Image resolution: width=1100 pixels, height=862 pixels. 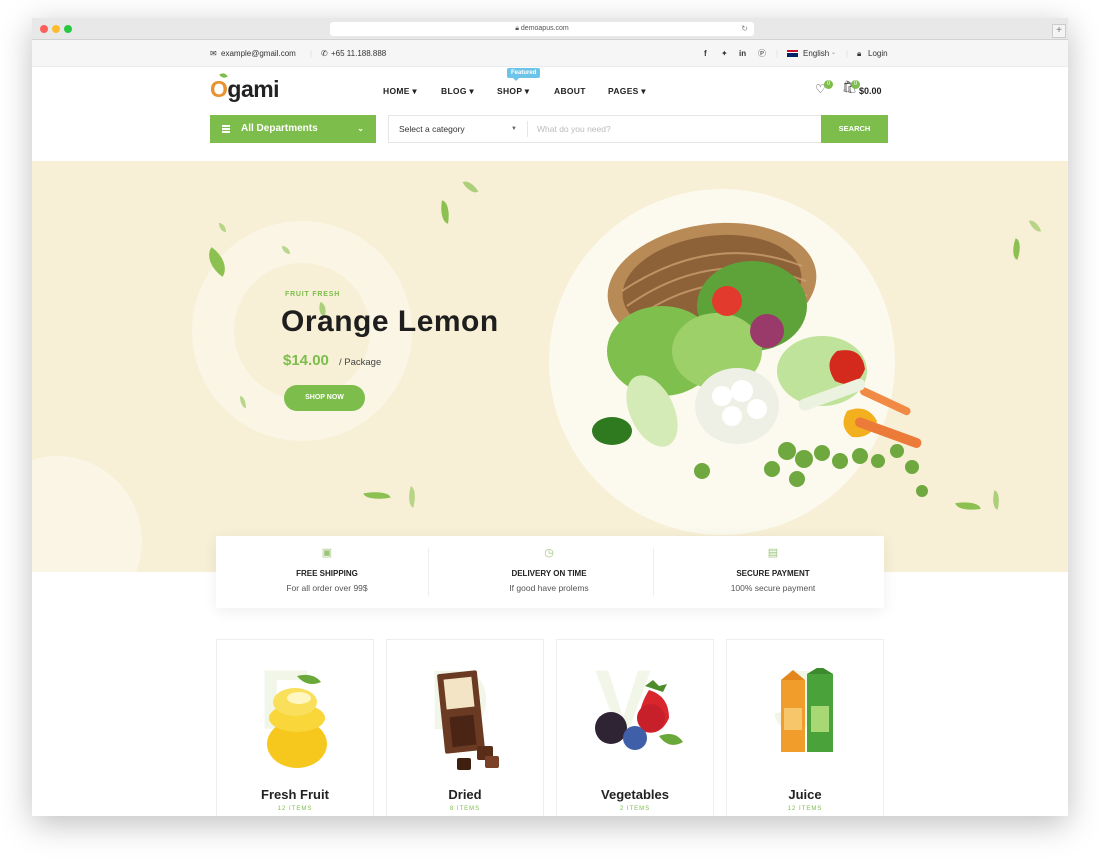 I want to click on feature-delivery: ◷ DELIVERY ON TIME If good have prolems, so click(x=549, y=572).